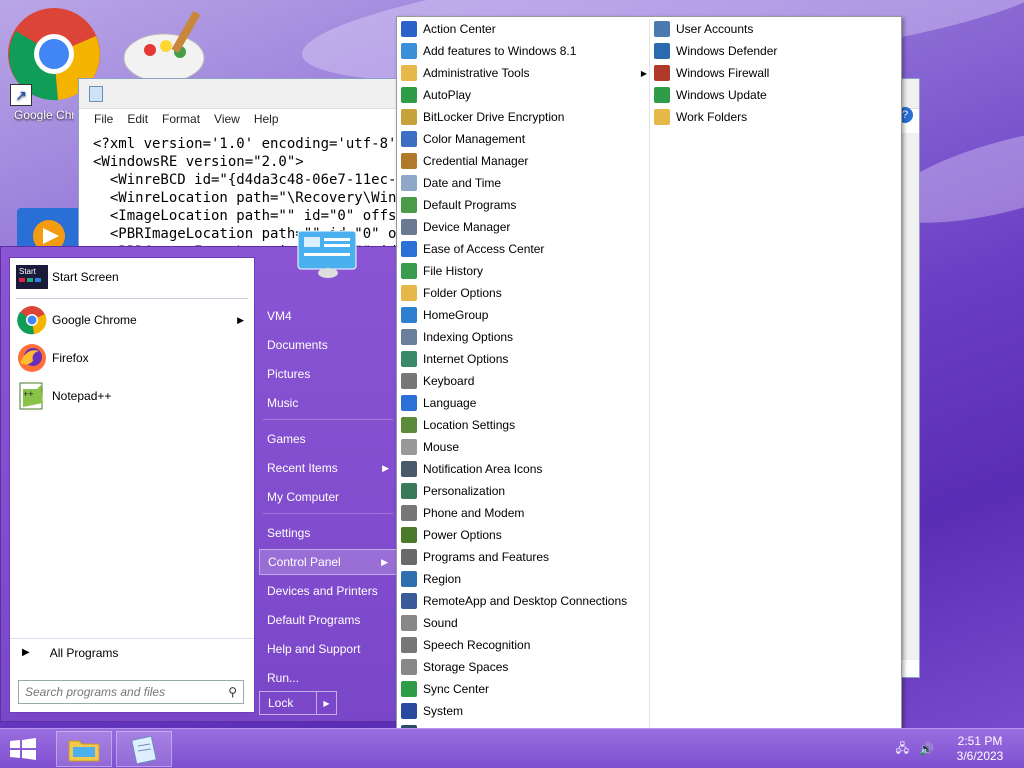 The width and height of the screenshot is (1024, 768). Describe the element at coordinates (523, 535) in the screenshot. I see `control-panel-item-power-options: Power Options` at that location.